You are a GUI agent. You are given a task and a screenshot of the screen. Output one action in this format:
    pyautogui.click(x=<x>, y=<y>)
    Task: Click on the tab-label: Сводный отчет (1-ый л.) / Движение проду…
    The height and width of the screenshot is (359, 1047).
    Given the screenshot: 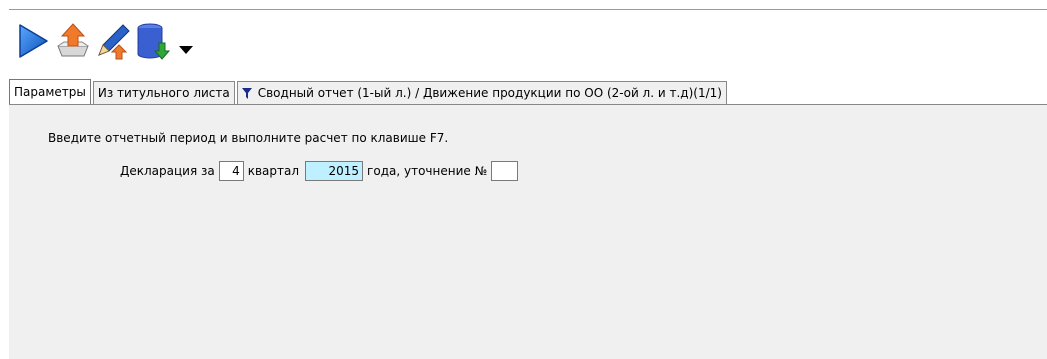 What is the action you would take?
    pyautogui.click(x=489, y=93)
    